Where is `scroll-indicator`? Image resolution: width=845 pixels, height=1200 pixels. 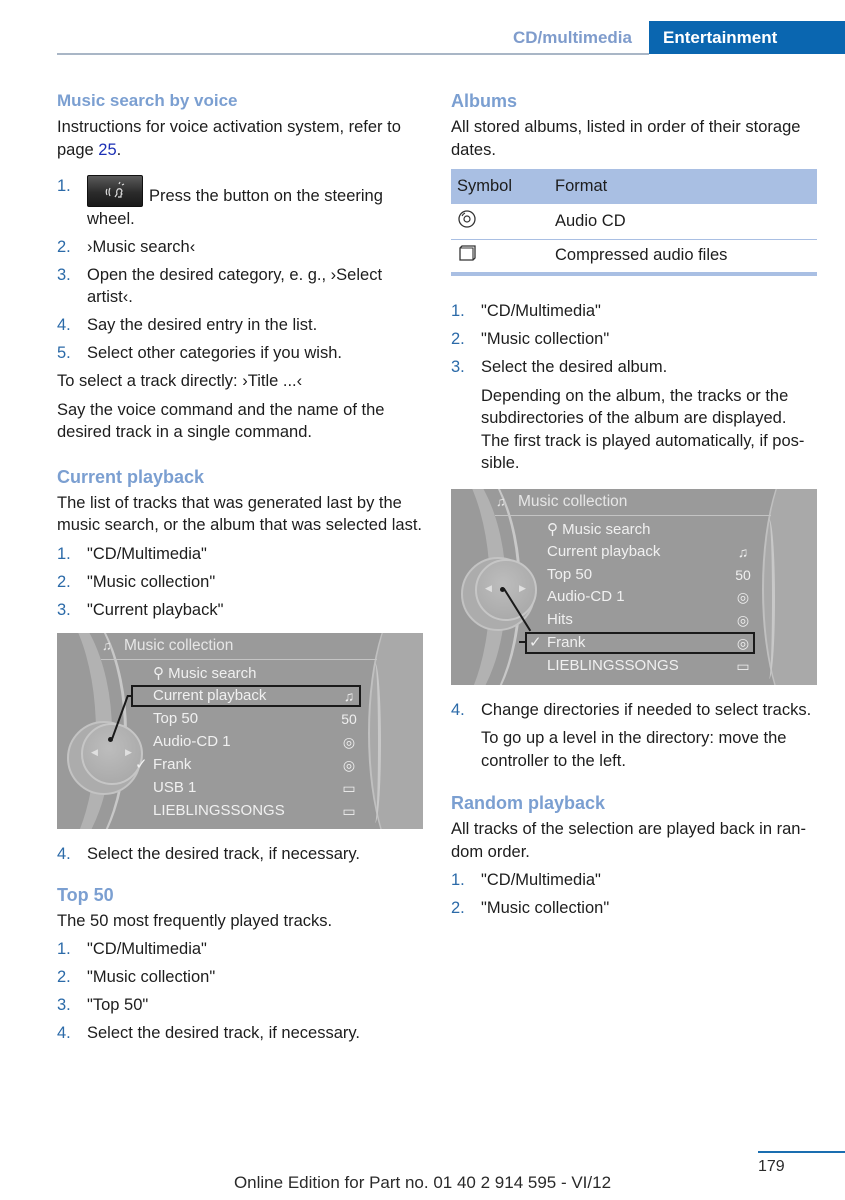
scroll-indicator is located at coordinates (769, 598).